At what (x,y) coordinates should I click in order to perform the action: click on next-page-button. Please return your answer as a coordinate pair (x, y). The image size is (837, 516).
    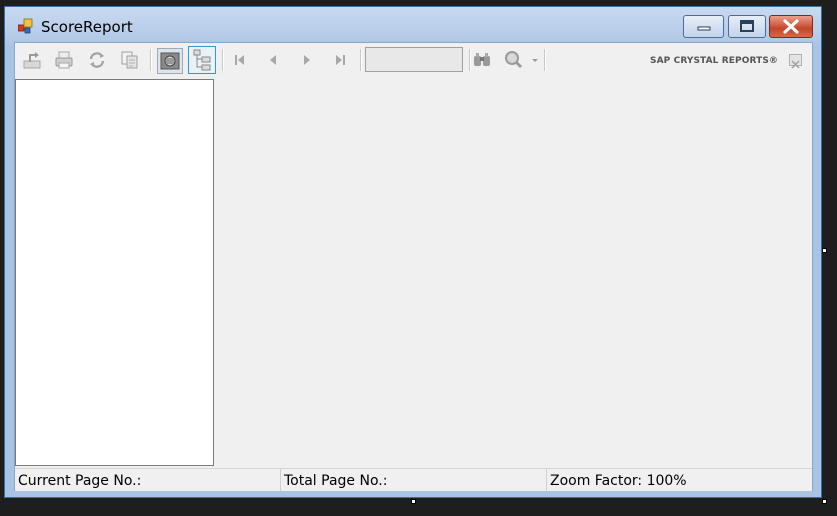
    Looking at the image, I should click on (307, 60).